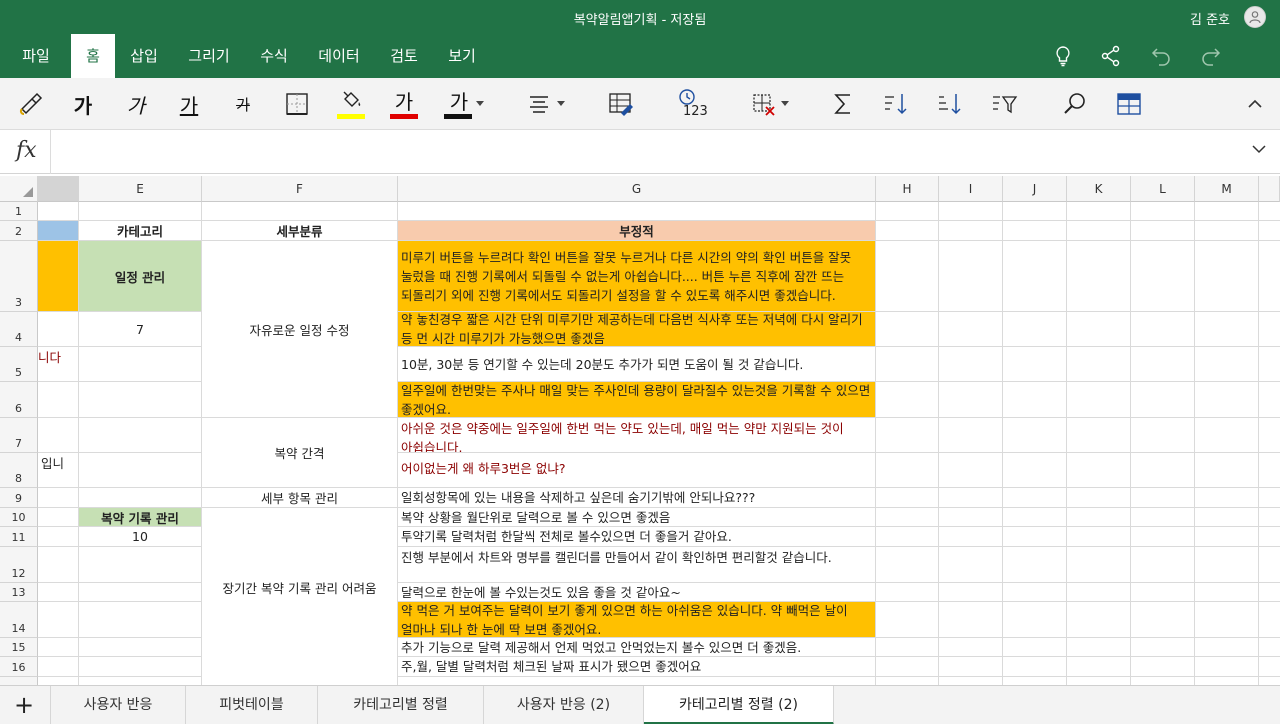 Image resolution: width=1280 pixels, height=724 pixels. What do you see at coordinates (297, 104) in the screenshot?
I see `borders-button` at bounding box center [297, 104].